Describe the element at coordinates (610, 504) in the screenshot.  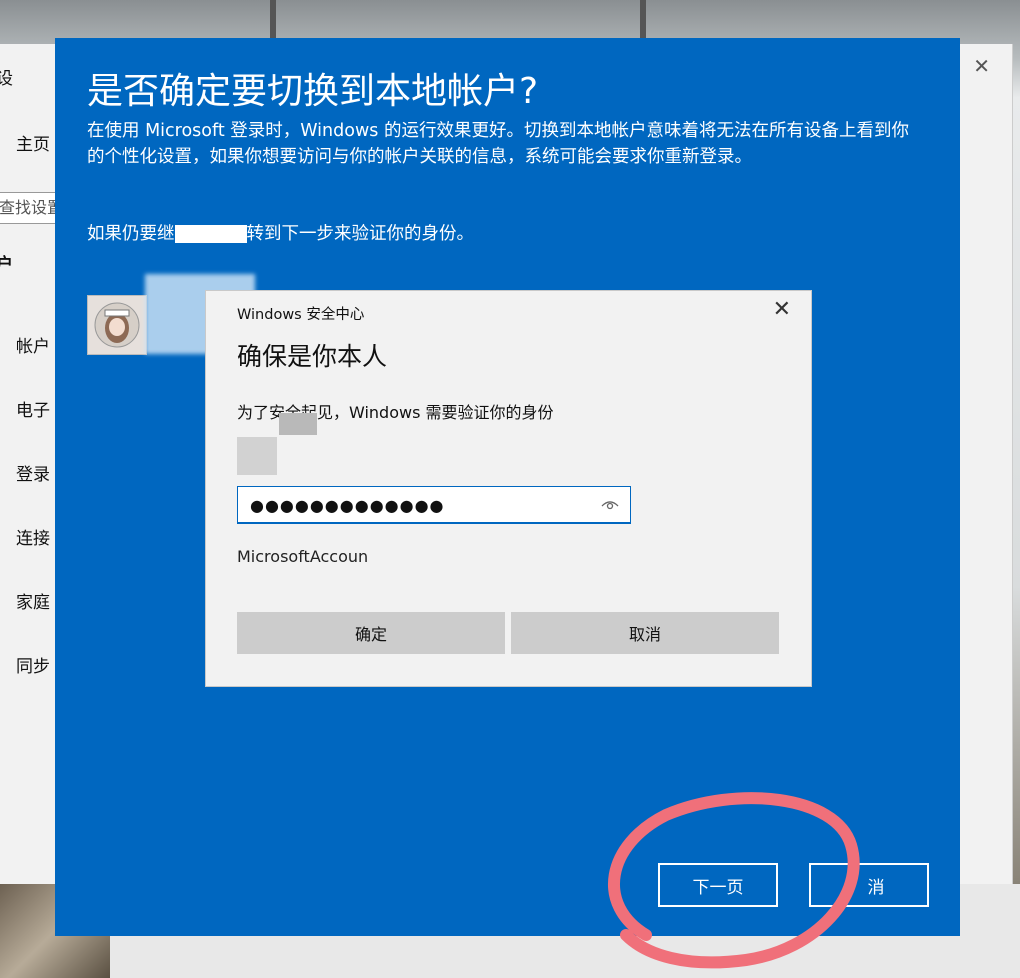
I see `reveal-password-icon` at that location.